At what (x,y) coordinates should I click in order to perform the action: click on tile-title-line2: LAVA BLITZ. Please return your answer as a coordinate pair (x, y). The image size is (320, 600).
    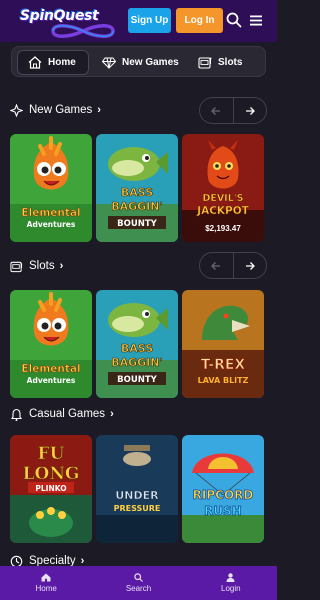
    Looking at the image, I should click on (223, 380).